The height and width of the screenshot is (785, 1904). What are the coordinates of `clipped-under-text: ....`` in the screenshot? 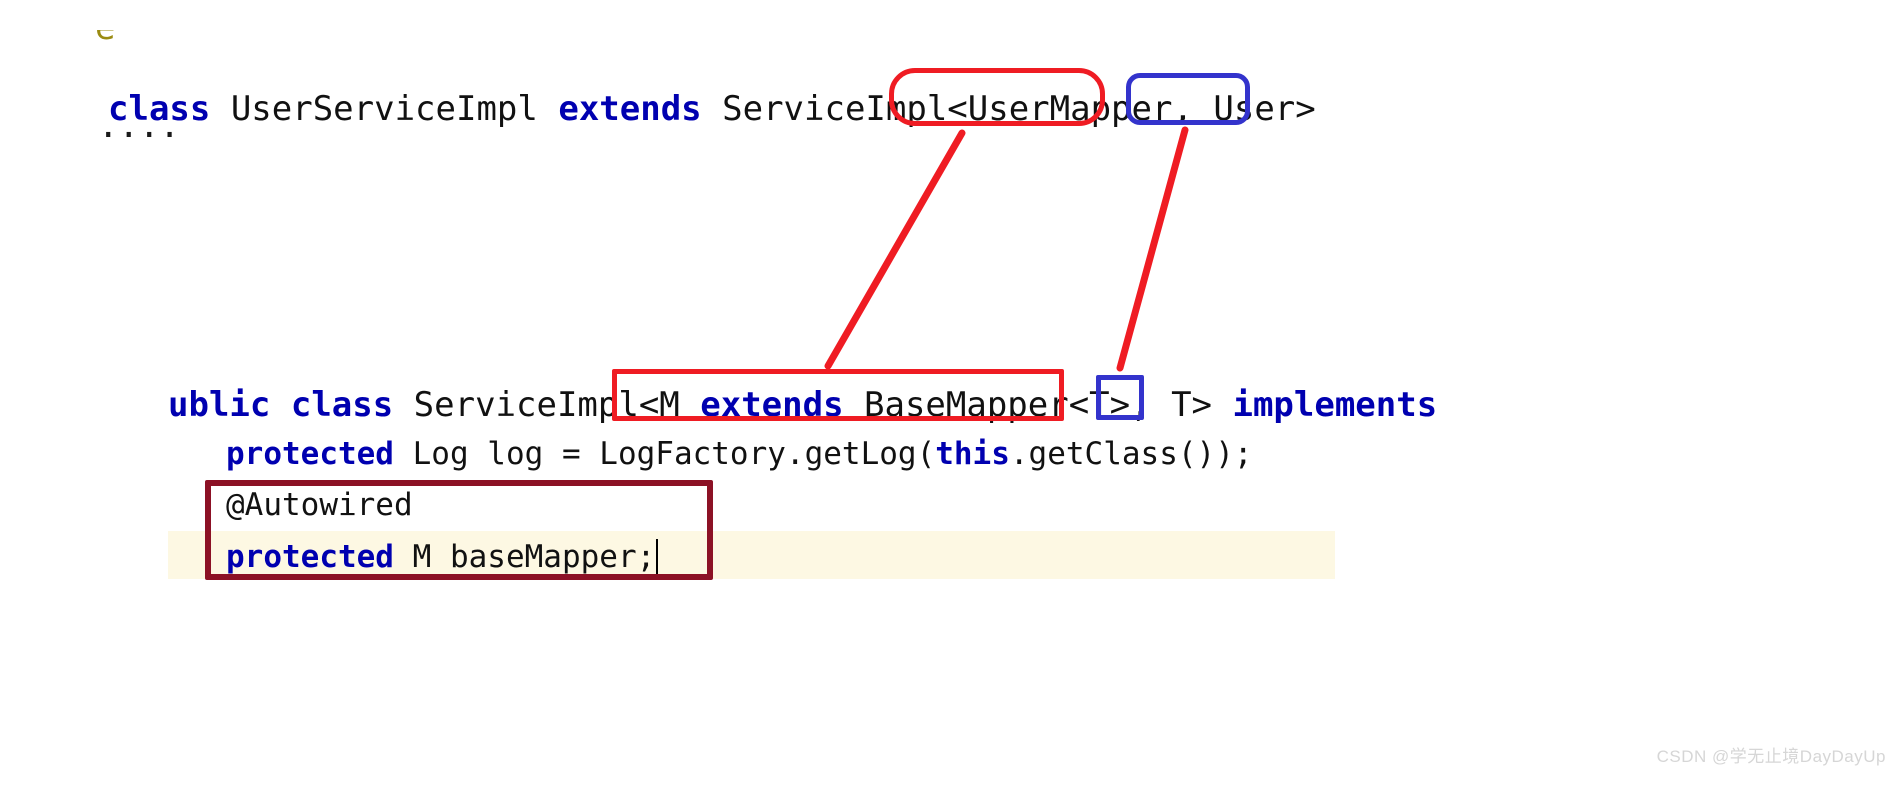 It's located at (149, 137).